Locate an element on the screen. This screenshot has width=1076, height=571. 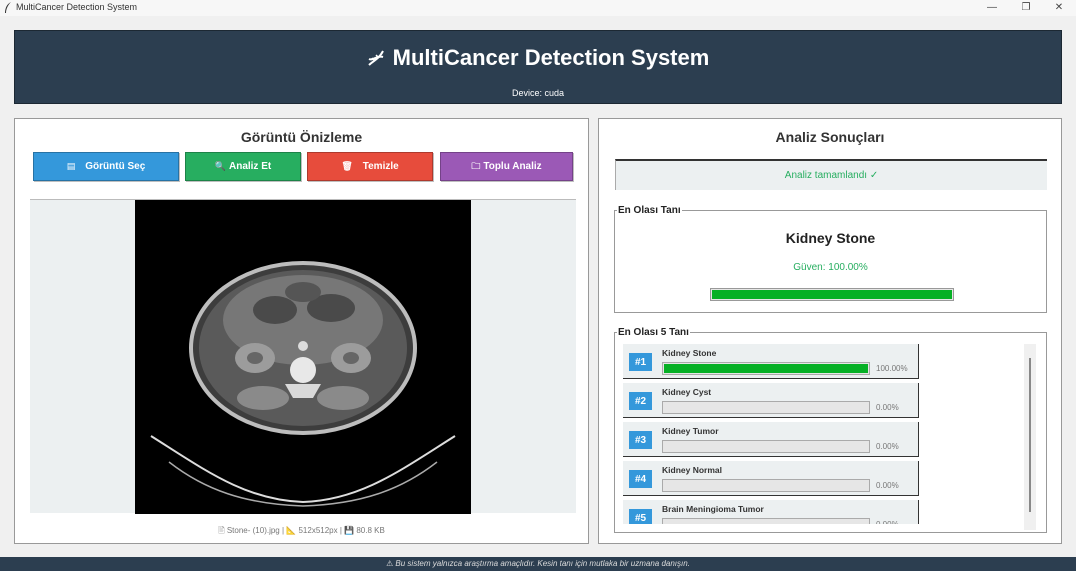
status-text: Analiz tamamlandı ✓ is located at coordinates (831, 175).